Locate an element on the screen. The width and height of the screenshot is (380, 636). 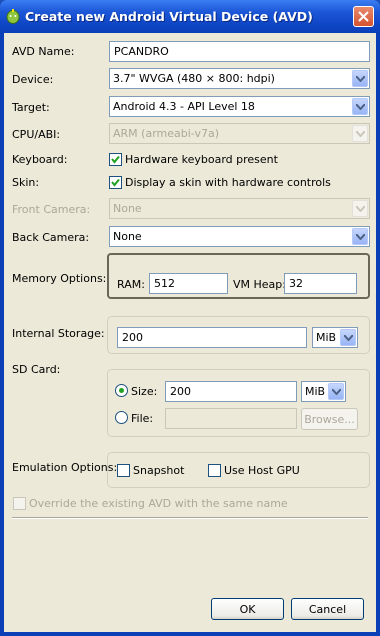
close-icon is located at coordinates (363, 16).